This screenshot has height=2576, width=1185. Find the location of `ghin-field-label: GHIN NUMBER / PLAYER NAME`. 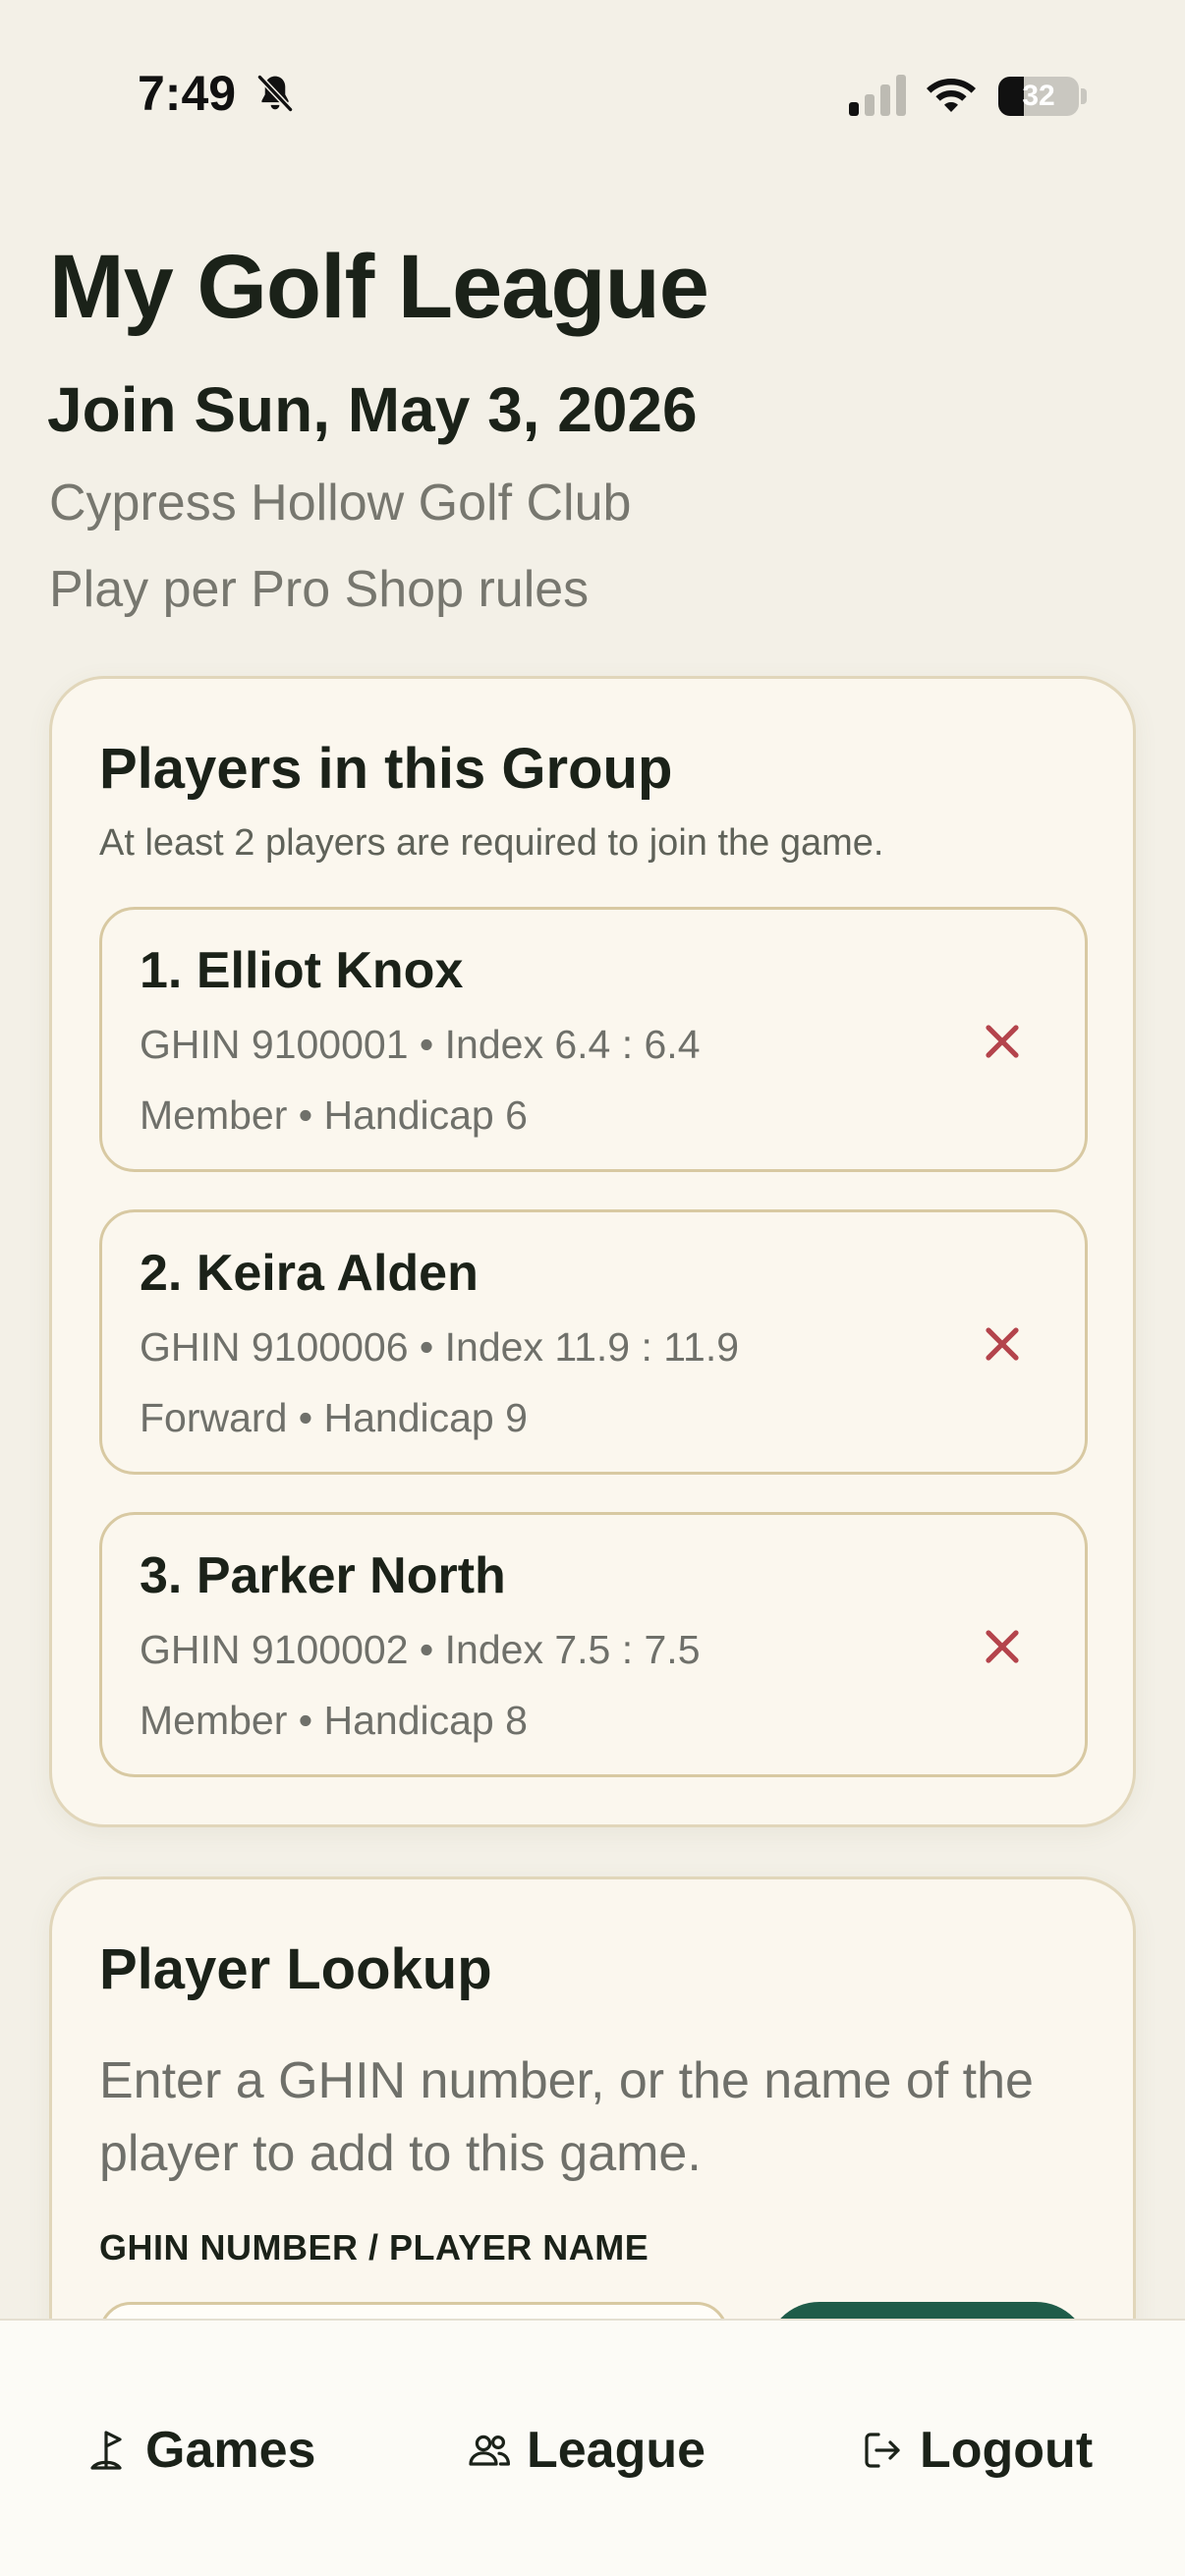

ghin-field-label: GHIN NUMBER / PLAYER NAME is located at coordinates (374, 2247).